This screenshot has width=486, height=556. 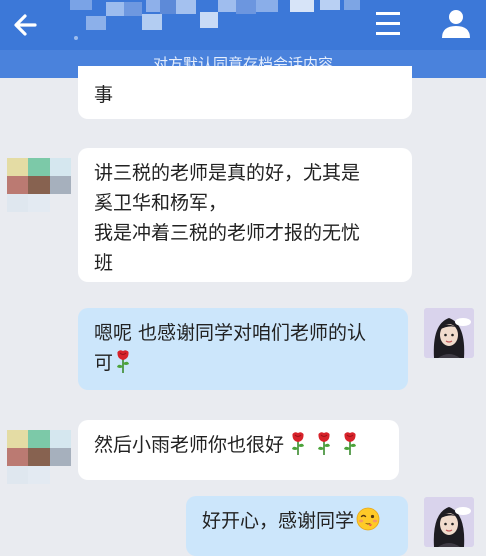 What do you see at coordinates (227, 233) in the screenshot?
I see `message-line: 我是冲着三税的老师才报的无忧` at bounding box center [227, 233].